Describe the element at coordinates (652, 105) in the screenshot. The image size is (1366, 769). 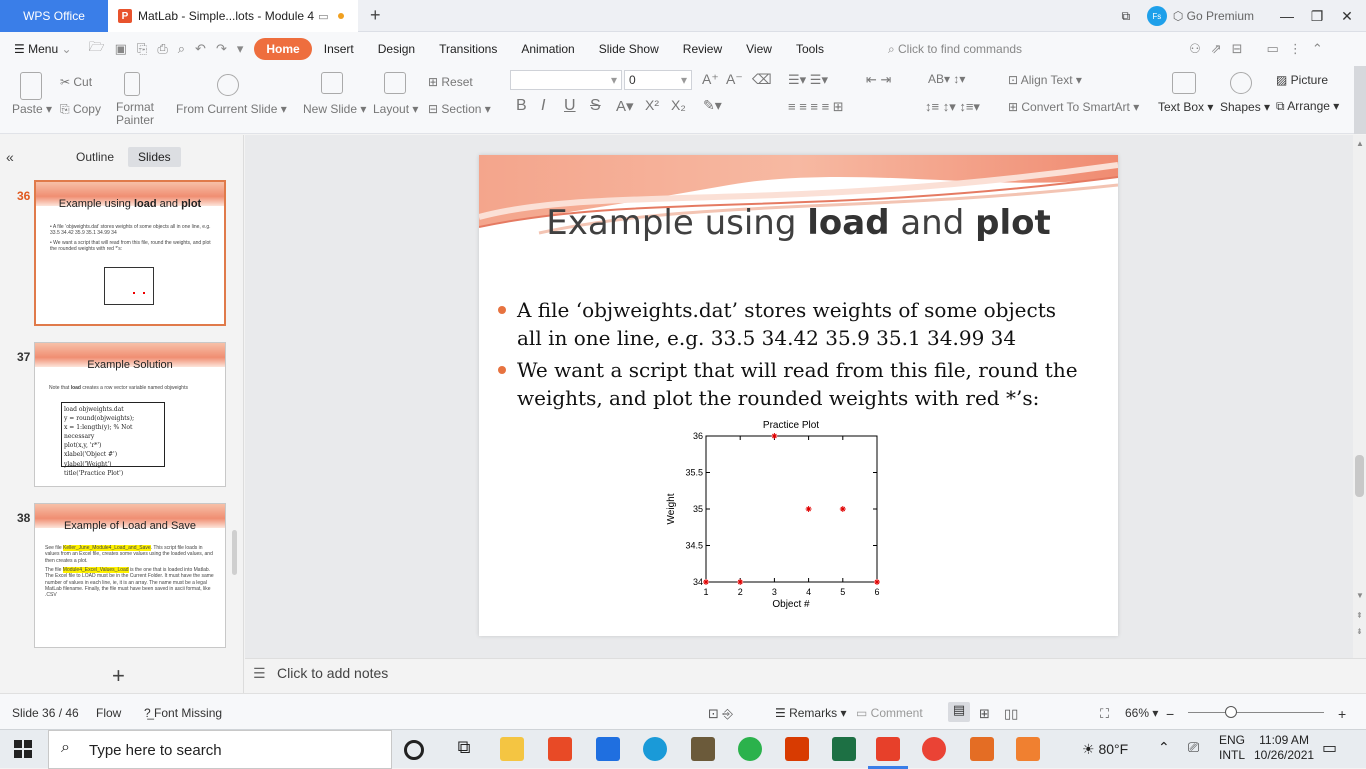
I see `superscript-button: X²` at that location.